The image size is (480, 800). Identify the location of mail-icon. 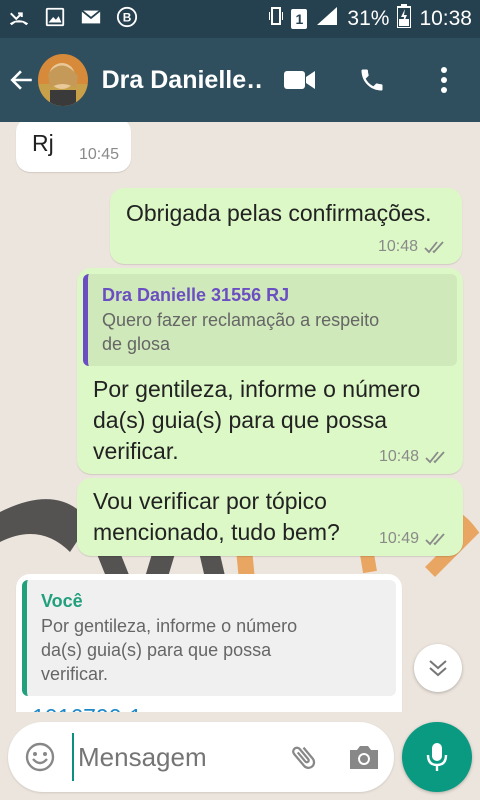
(91, 19).